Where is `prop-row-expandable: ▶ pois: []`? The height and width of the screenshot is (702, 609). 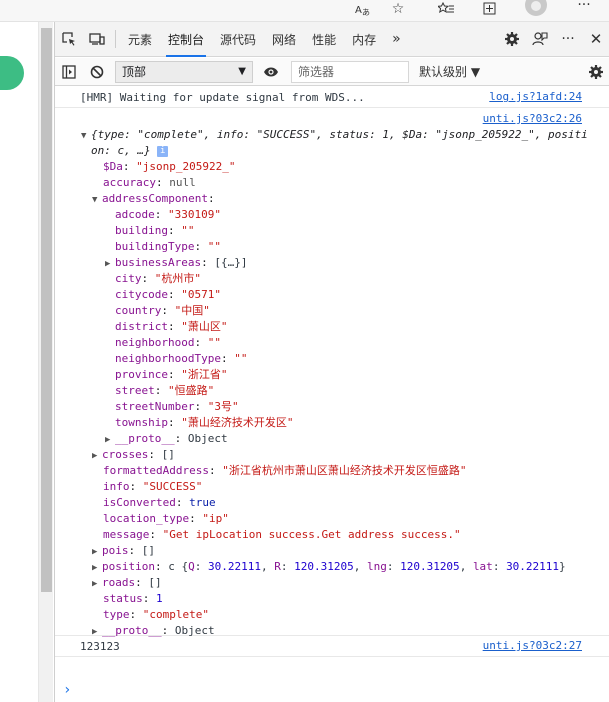 prop-row-expandable: ▶ pois: [] is located at coordinates (123, 551).